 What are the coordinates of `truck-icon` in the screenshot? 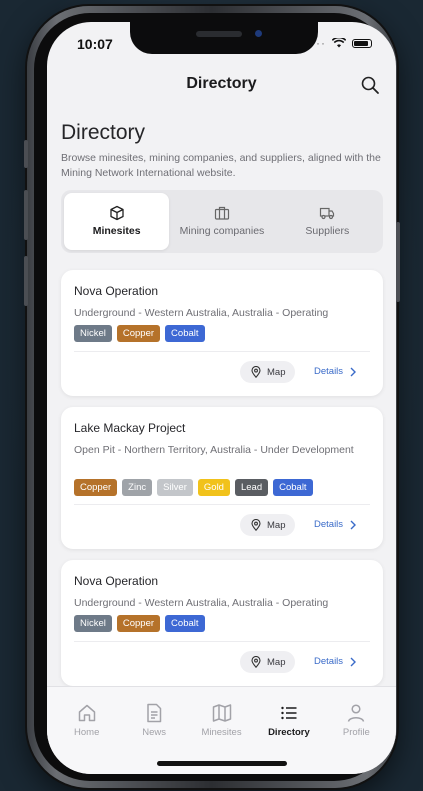 It's located at (327, 213).